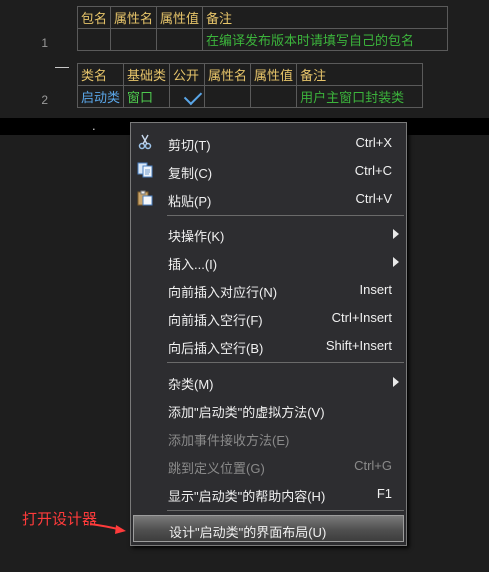 Image resolution: width=489 pixels, height=572 pixels. I want to click on menu-item-add-virtual-method: 添加"启动类"的虚拟方法(V), so click(268, 409).